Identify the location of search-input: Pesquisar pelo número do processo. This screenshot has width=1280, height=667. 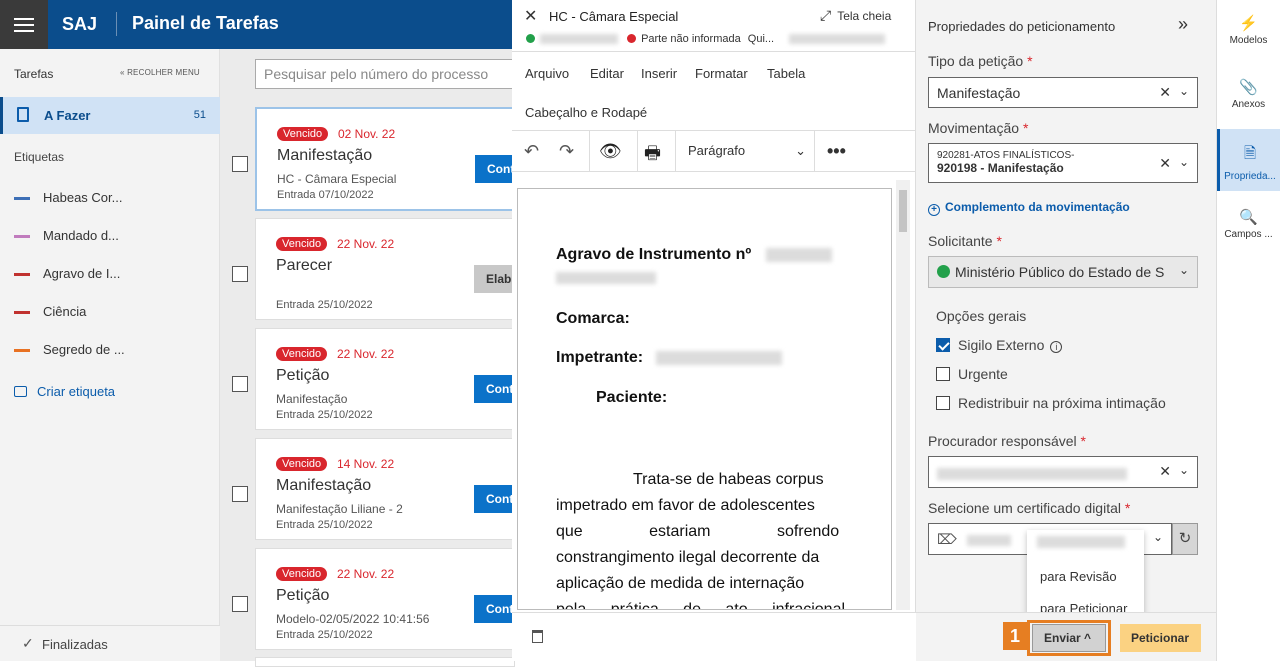
(385, 74).